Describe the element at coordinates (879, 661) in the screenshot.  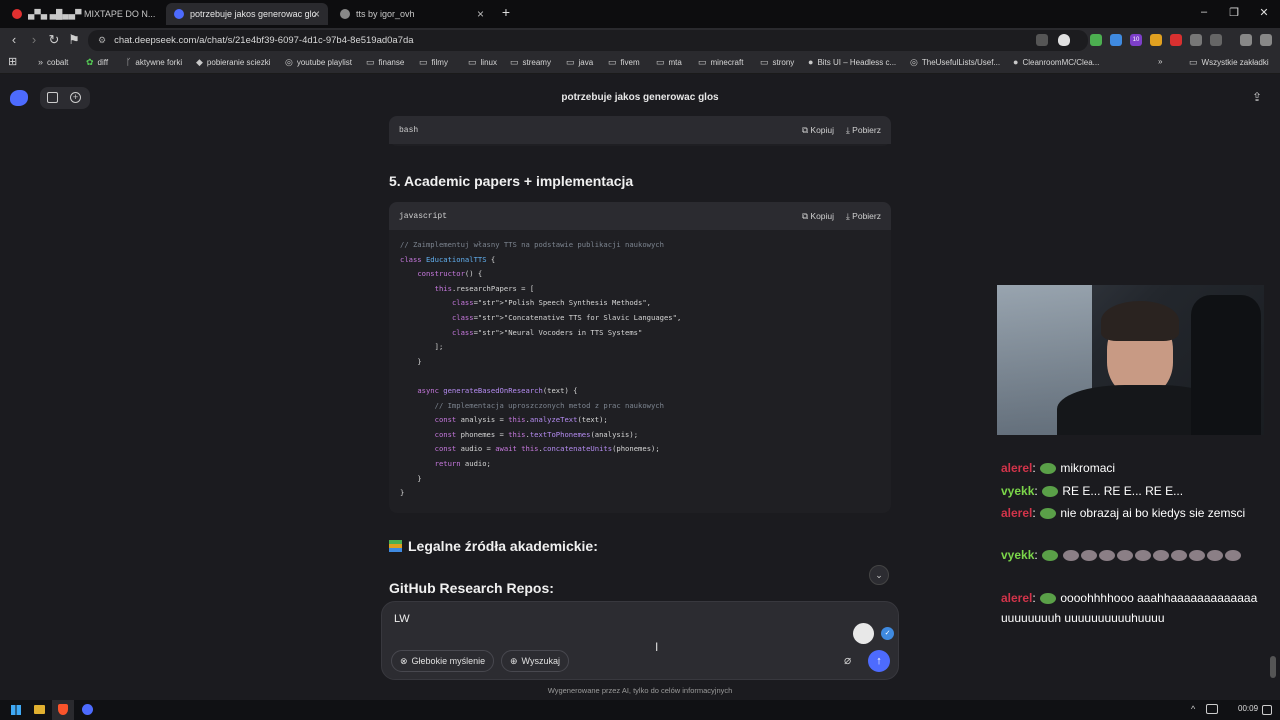
I see `send-button: ↑` at that location.